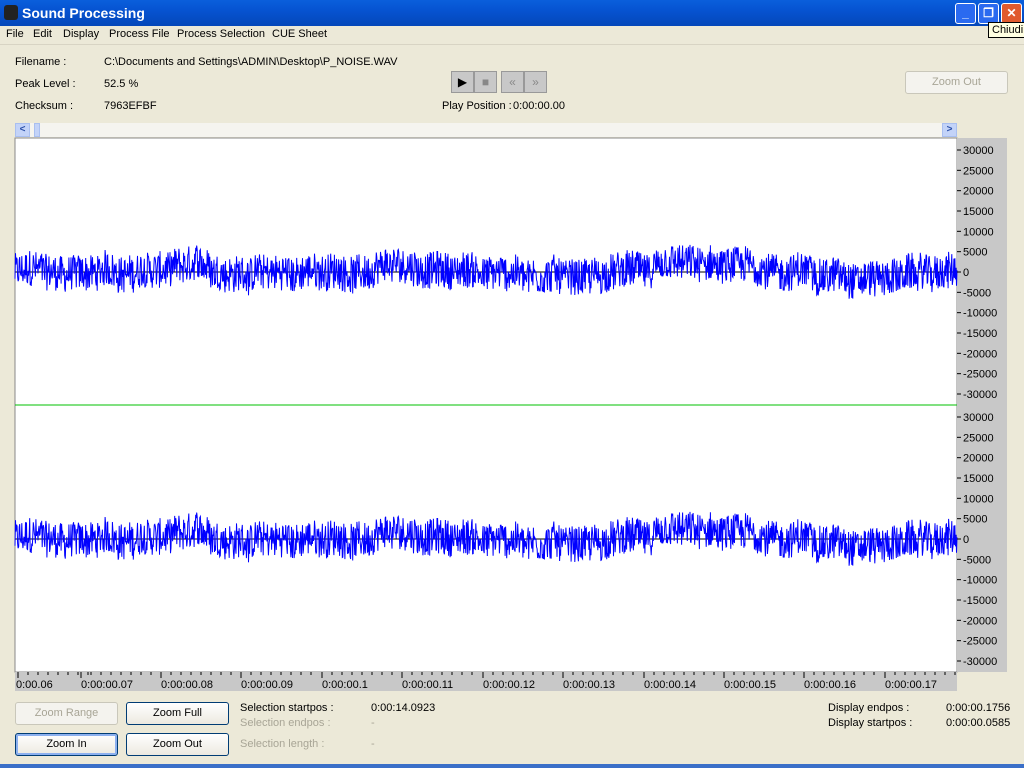 The height and width of the screenshot is (768, 1024). What do you see at coordinates (750, 685) in the screenshot?
I see `x-tick-label: 0:00:00.15` at bounding box center [750, 685].